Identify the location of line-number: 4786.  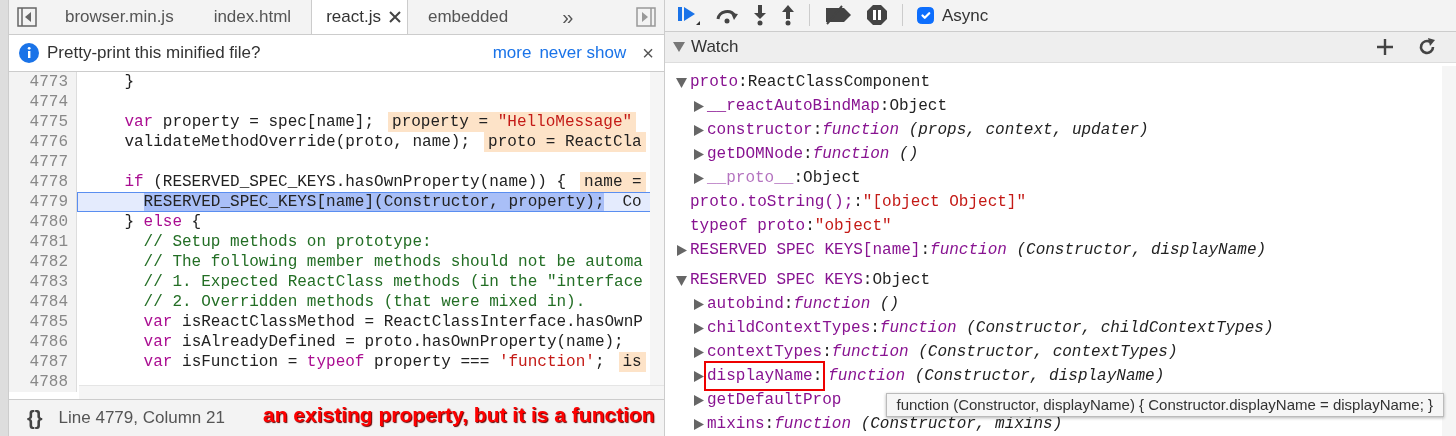
(43, 342).